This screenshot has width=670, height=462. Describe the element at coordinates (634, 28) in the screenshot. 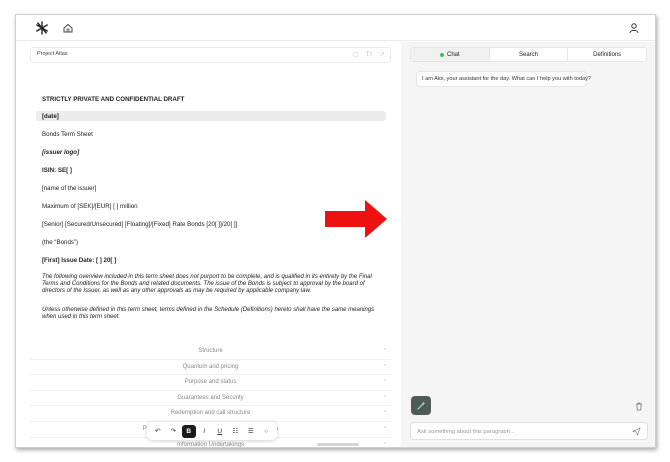

I see `user-icon` at that location.